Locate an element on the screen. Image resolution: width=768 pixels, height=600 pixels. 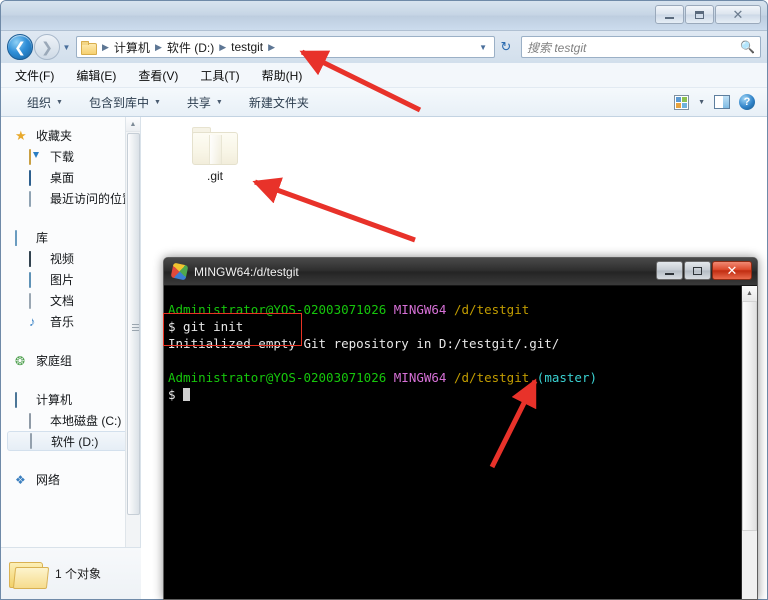
sidebar-item-videos: 视频 is located at coordinates (70, 258).